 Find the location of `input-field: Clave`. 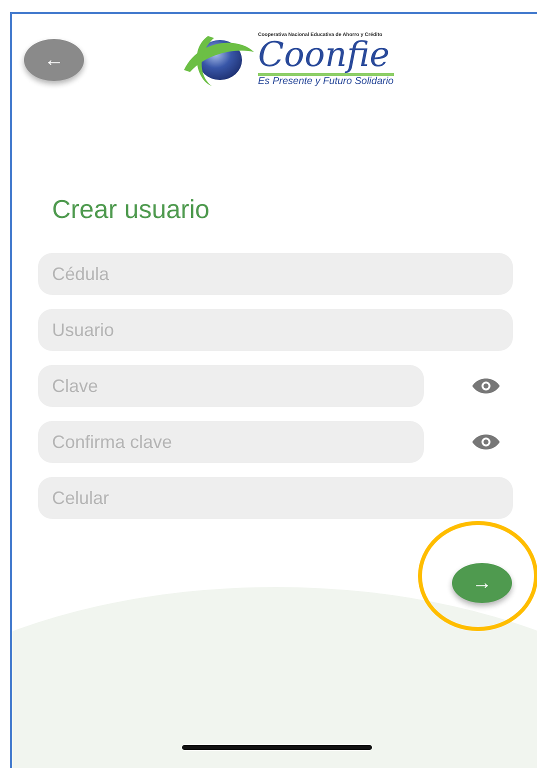

input-field: Clave is located at coordinates (231, 386).